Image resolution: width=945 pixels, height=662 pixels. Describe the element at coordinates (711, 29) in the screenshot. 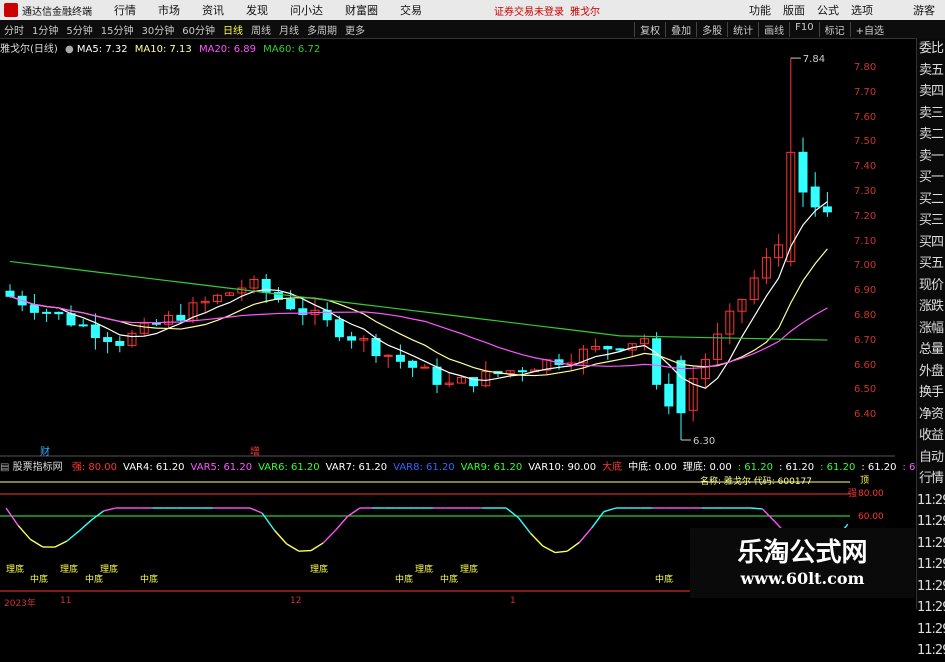

I see `tool-multi-stock: 多股` at that location.